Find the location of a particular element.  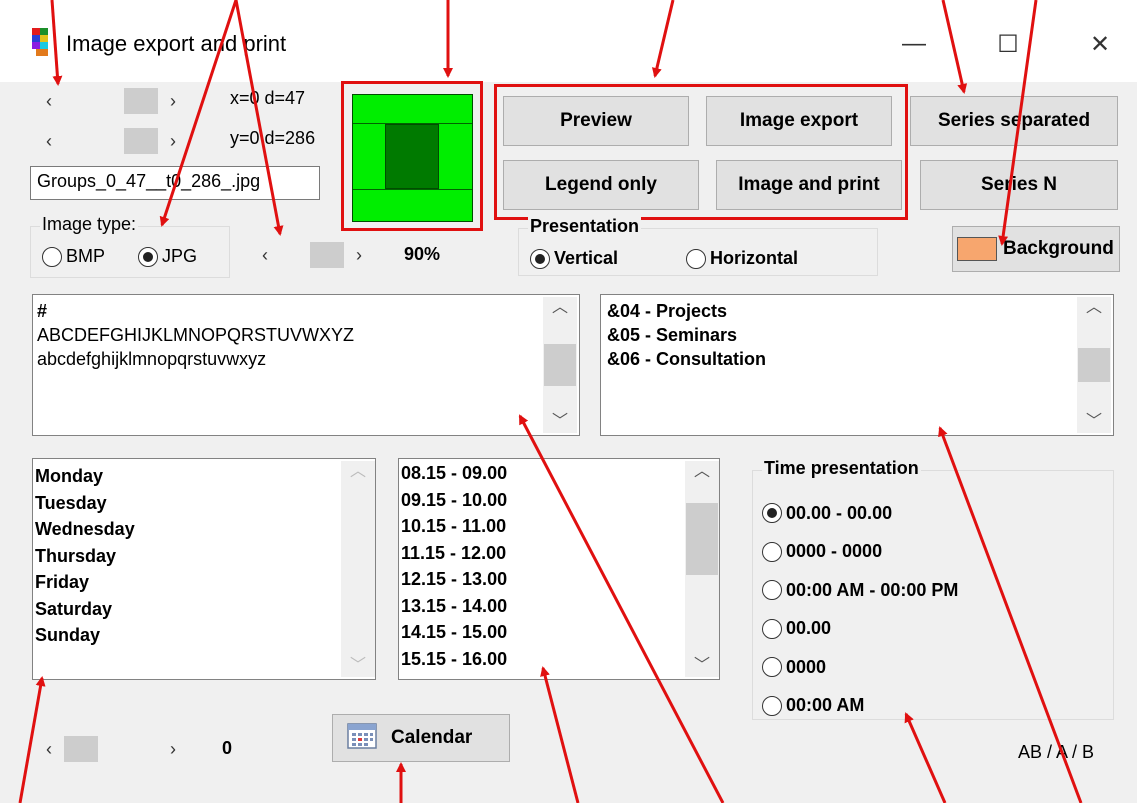

close-button: ✕ is located at coordinates (1100, 44).